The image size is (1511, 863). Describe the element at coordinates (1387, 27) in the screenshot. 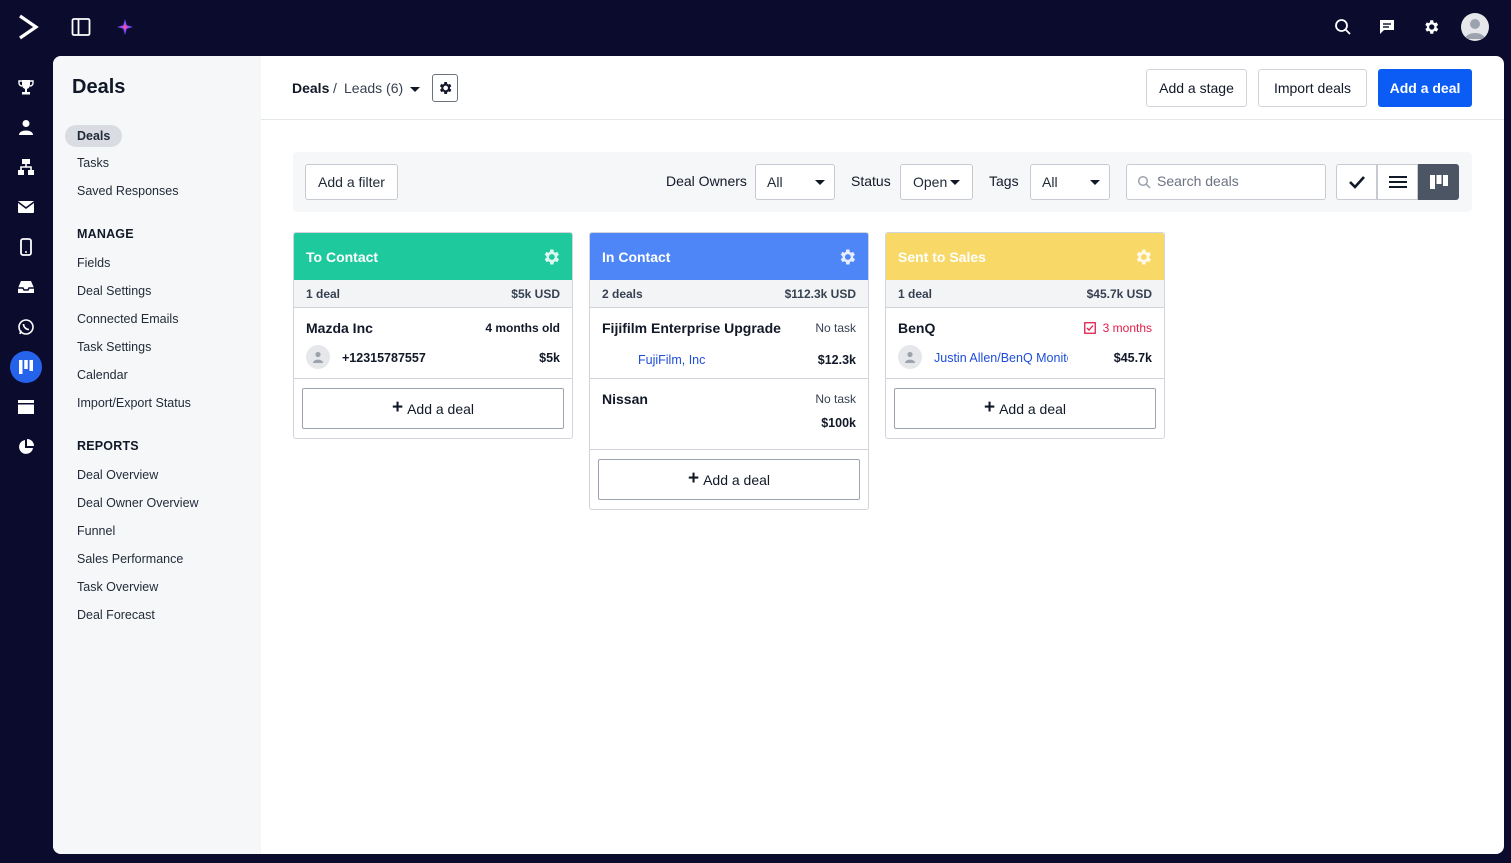

I see `chat-icon` at that location.